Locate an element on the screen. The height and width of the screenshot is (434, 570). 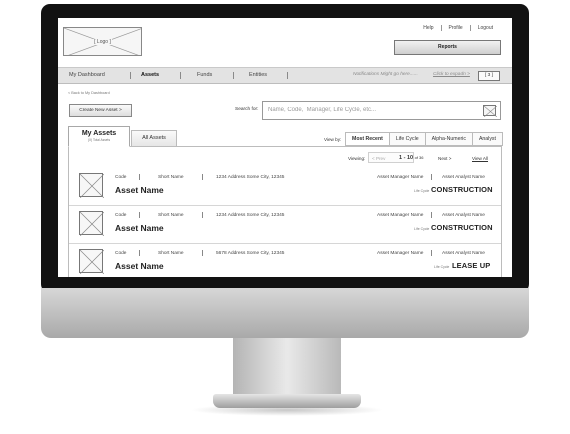
logo-label: [ Logo ] is located at coordinates (102, 42).